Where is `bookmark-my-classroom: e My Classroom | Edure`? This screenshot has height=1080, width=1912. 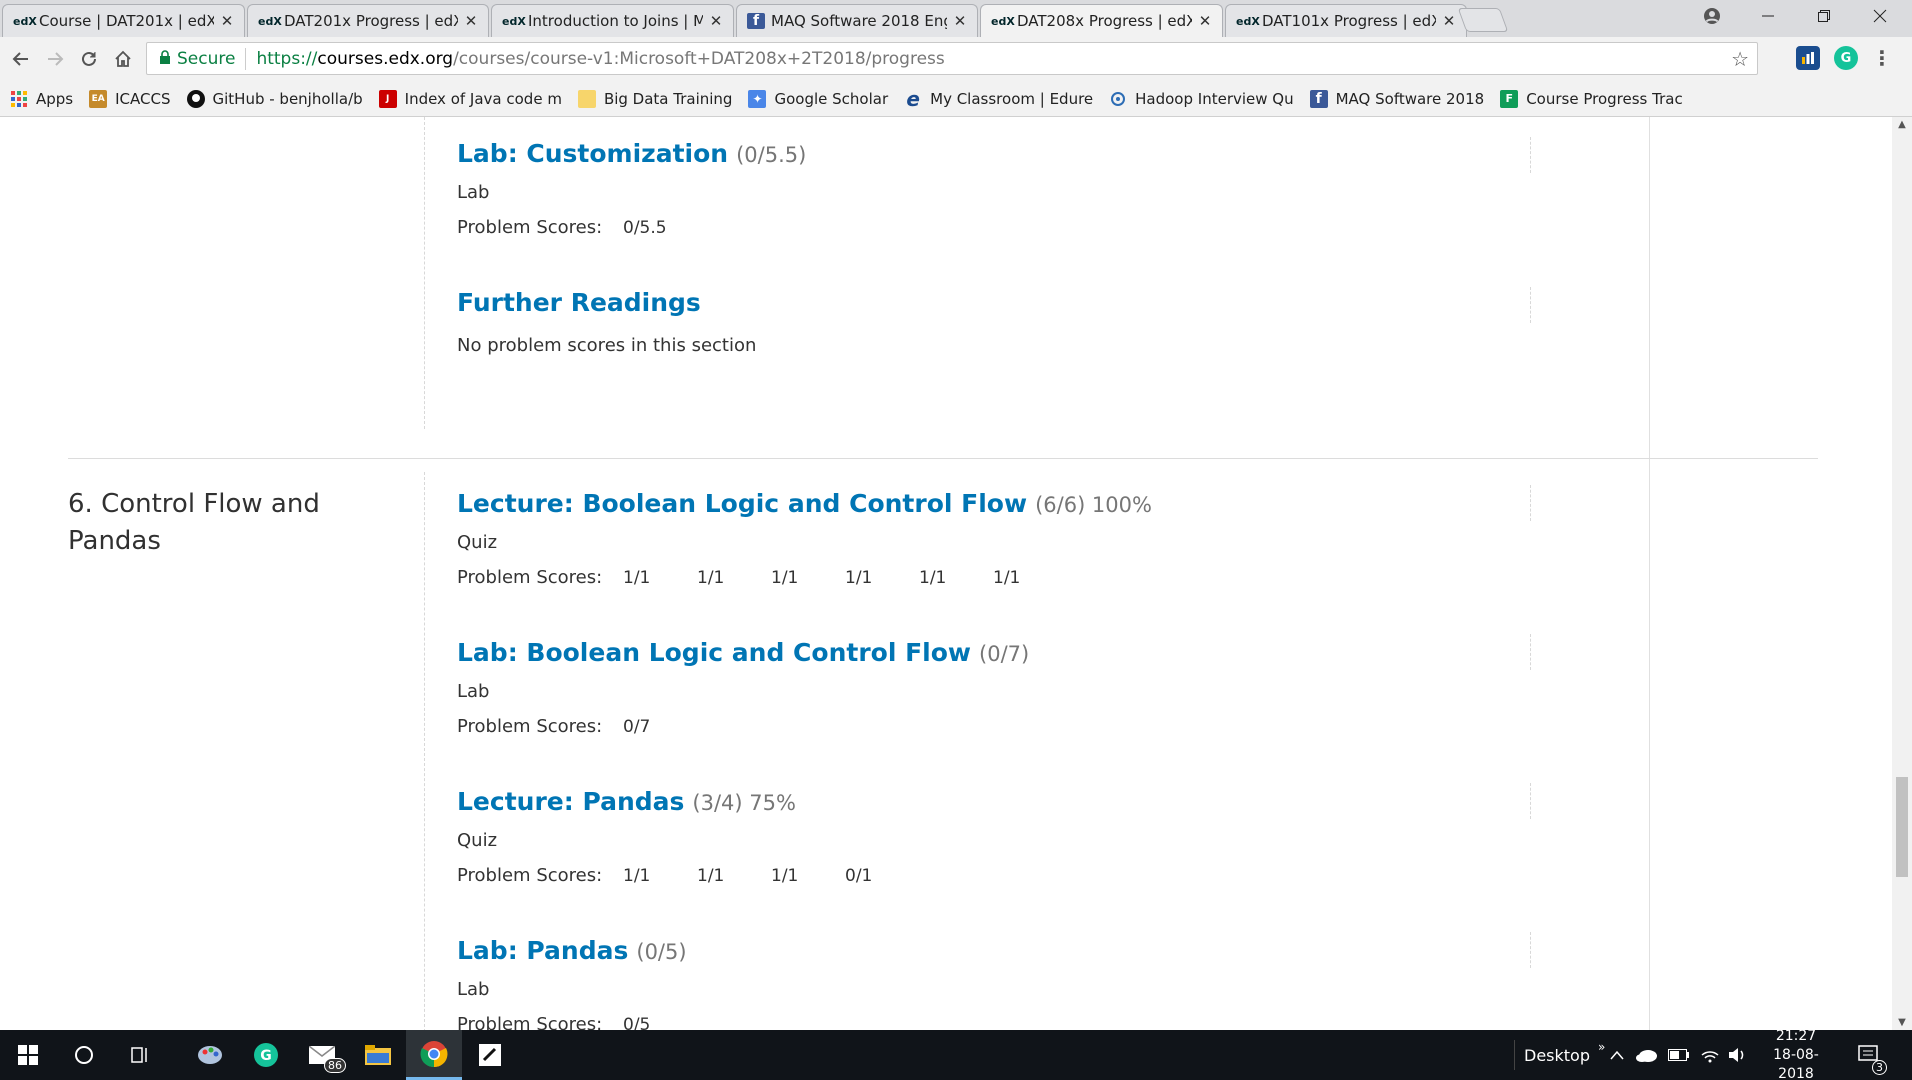 bookmark-my-classroom: e My Classroom | Edure is located at coordinates (998, 99).